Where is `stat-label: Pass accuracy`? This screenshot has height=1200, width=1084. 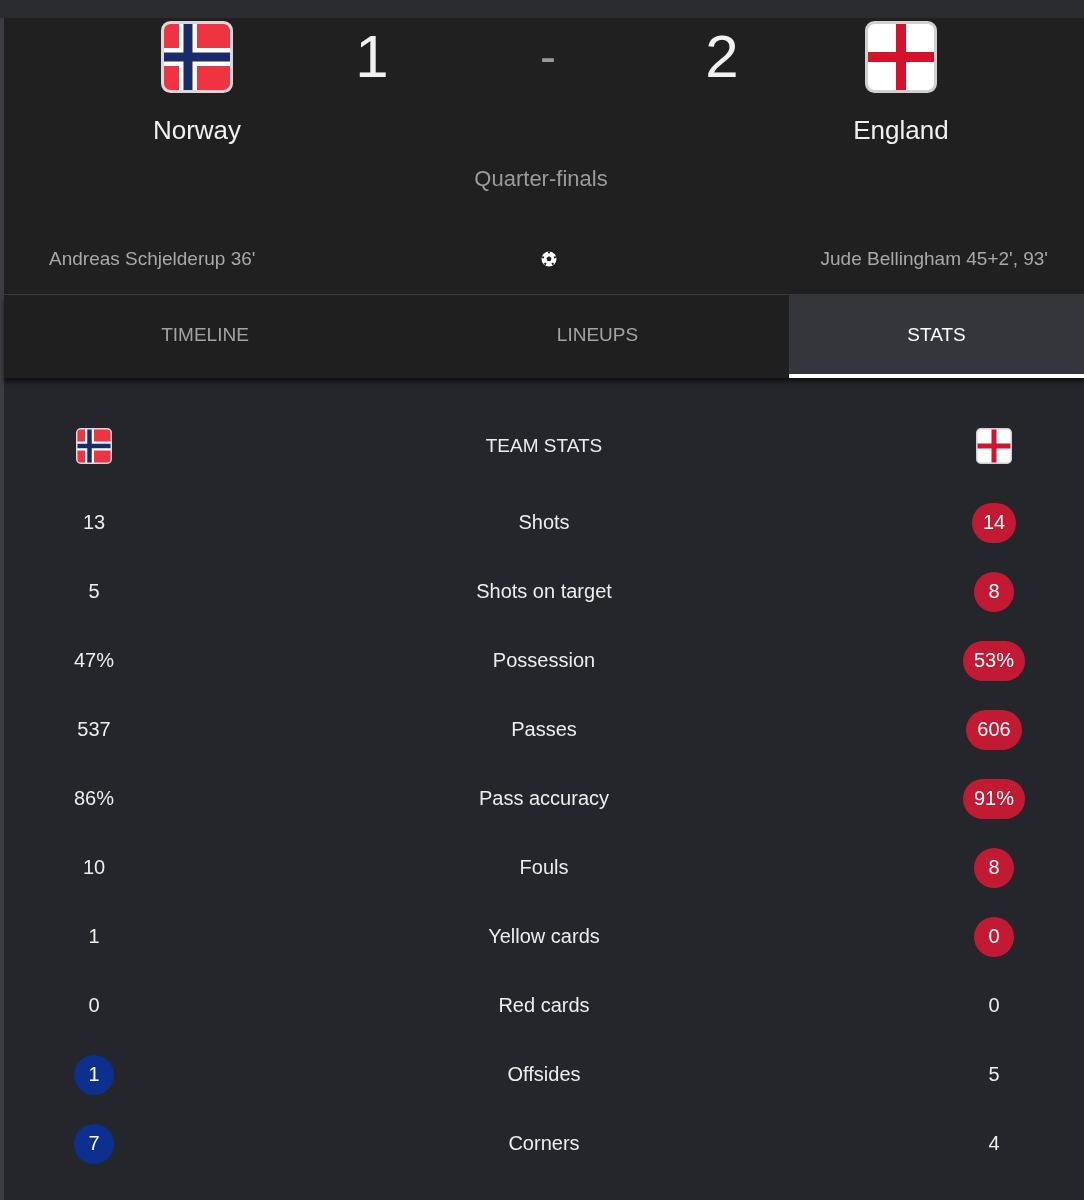
stat-label: Pass accuracy is located at coordinates (544, 798).